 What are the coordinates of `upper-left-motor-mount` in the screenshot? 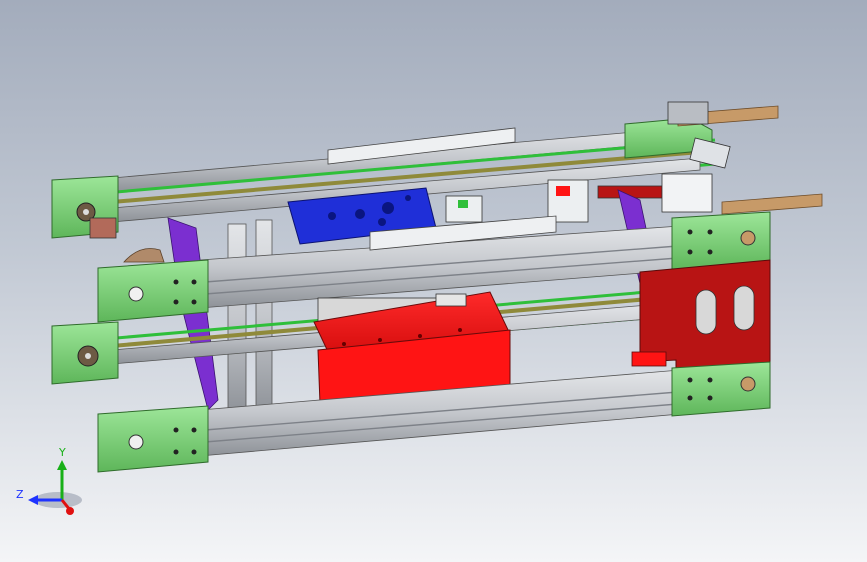 It's located at (103, 228).